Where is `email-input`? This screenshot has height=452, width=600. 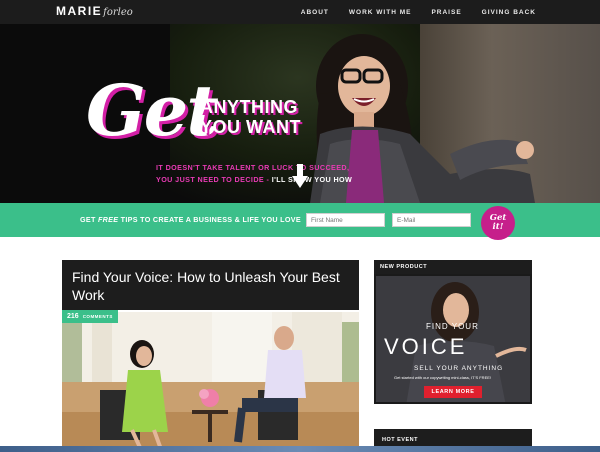
email-input is located at coordinates (431, 220).